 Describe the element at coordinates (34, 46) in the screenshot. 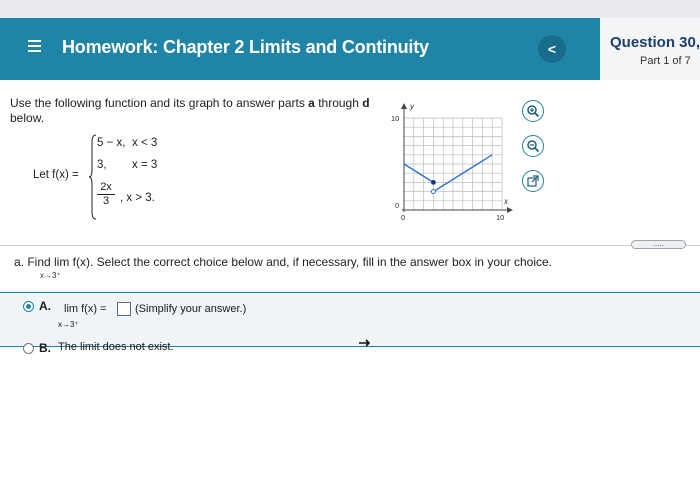

I see `menu-icon` at that location.